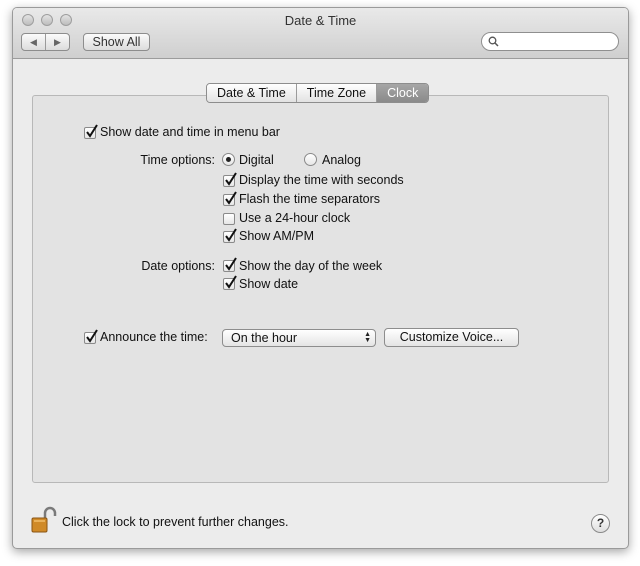 This screenshot has height=566, width=640. I want to click on help-button: ?, so click(600, 523).